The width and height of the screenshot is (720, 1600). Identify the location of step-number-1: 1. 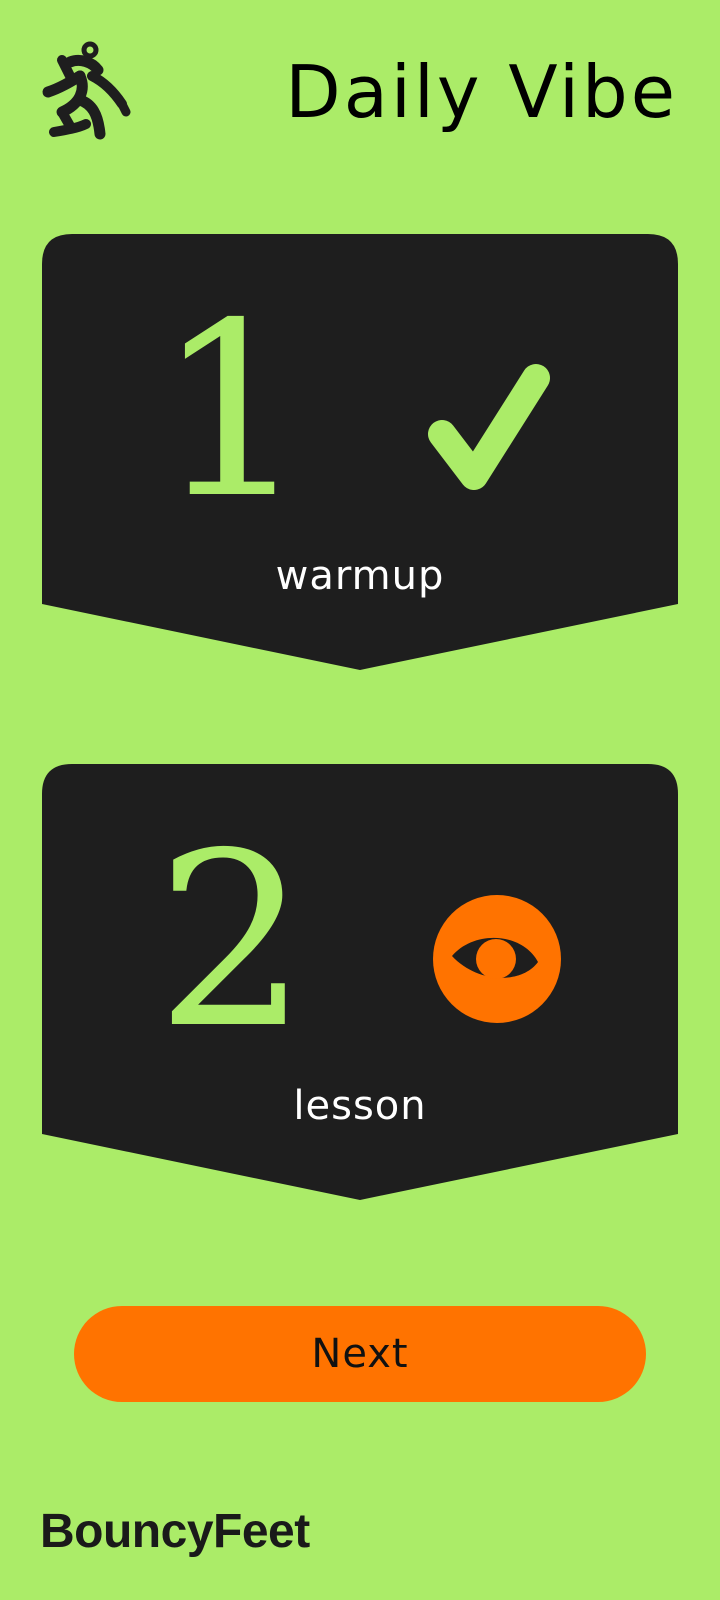
(232, 404).